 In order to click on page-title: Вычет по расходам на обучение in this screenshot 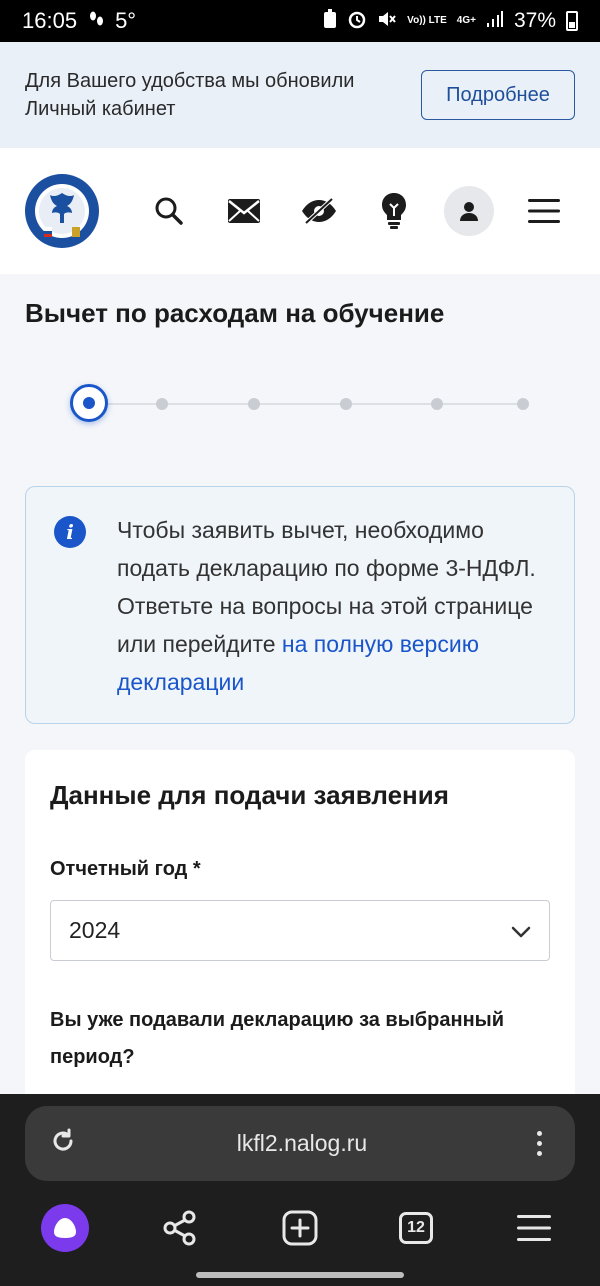, I will do `click(235, 313)`.